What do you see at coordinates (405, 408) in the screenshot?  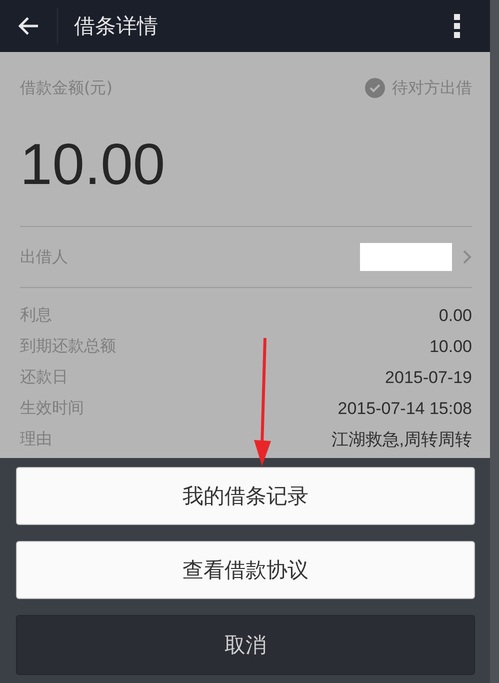 I see `detail-value: 2015-07-14 15:08` at bounding box center [405, 408].